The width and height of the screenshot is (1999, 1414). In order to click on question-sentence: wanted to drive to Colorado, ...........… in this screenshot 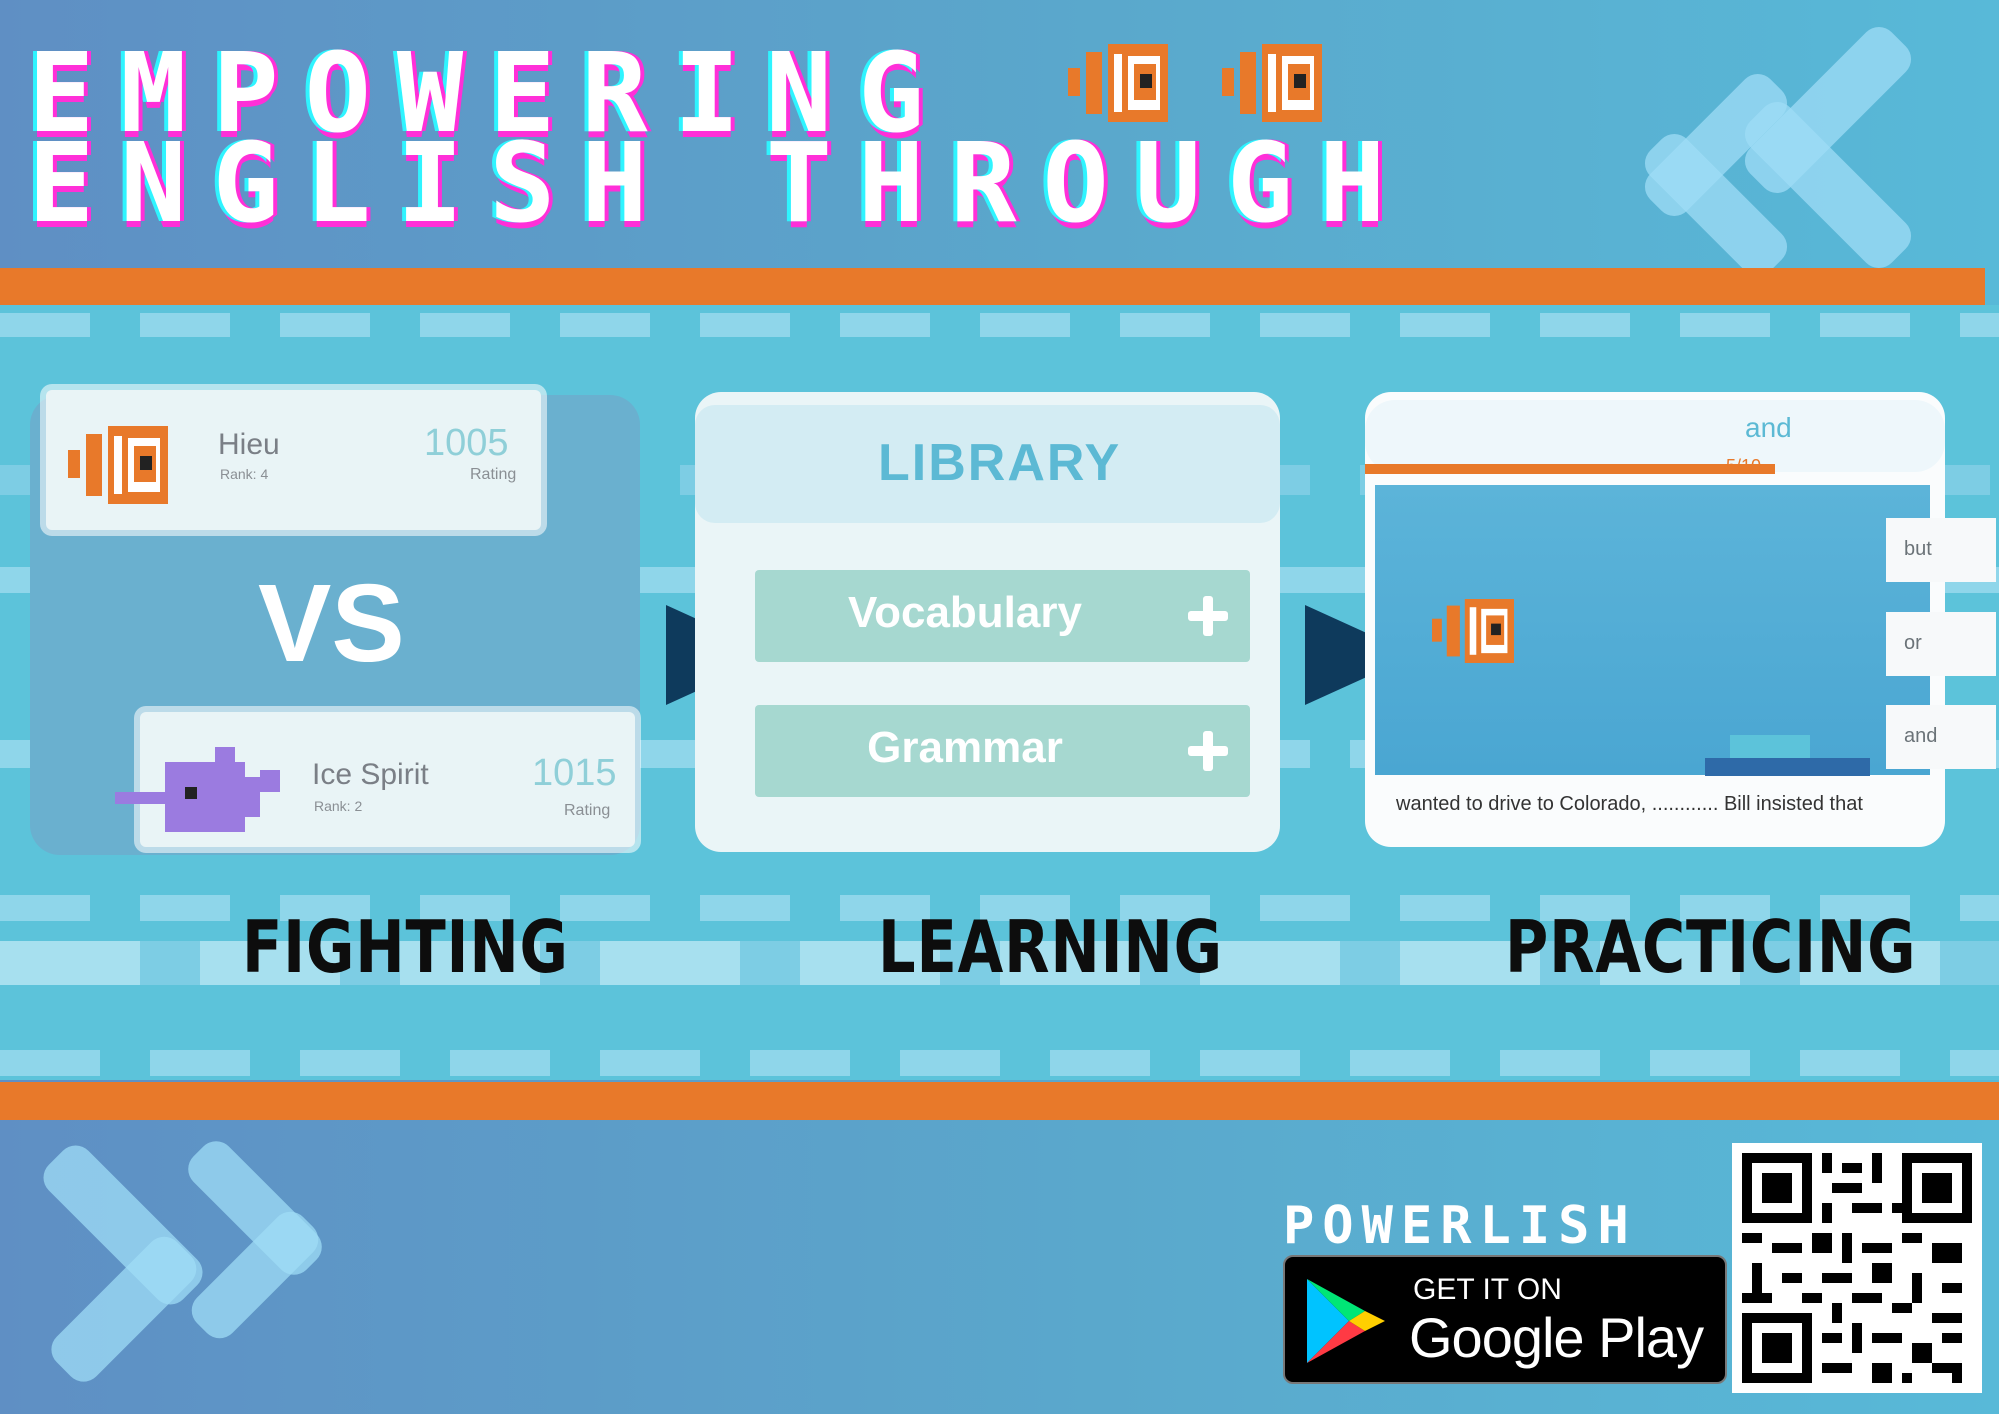, I will do `click(1629, 804)`.